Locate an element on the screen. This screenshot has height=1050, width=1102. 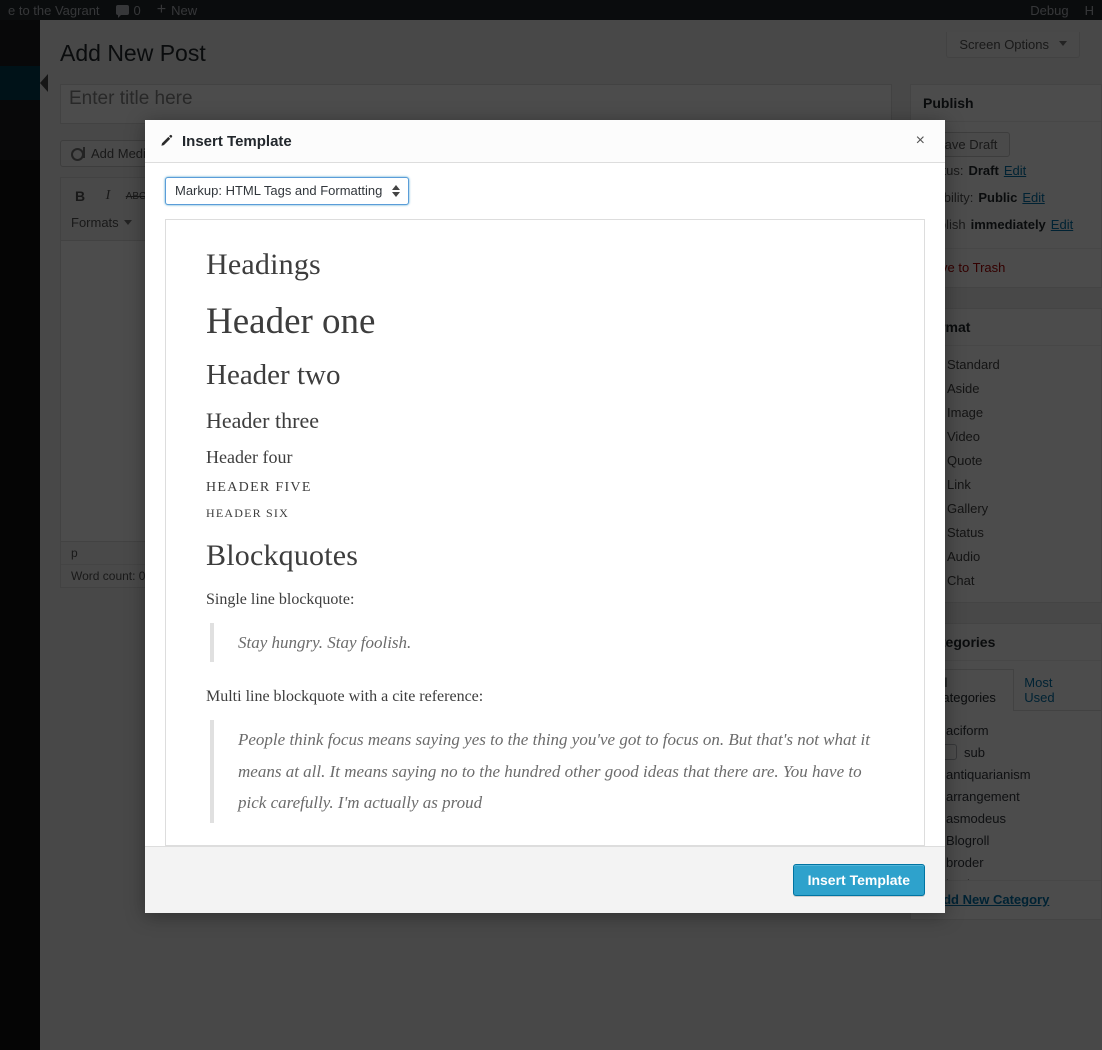
template-select: Markup: HTML Tags and Formatting is located at coordinates (287, 191).